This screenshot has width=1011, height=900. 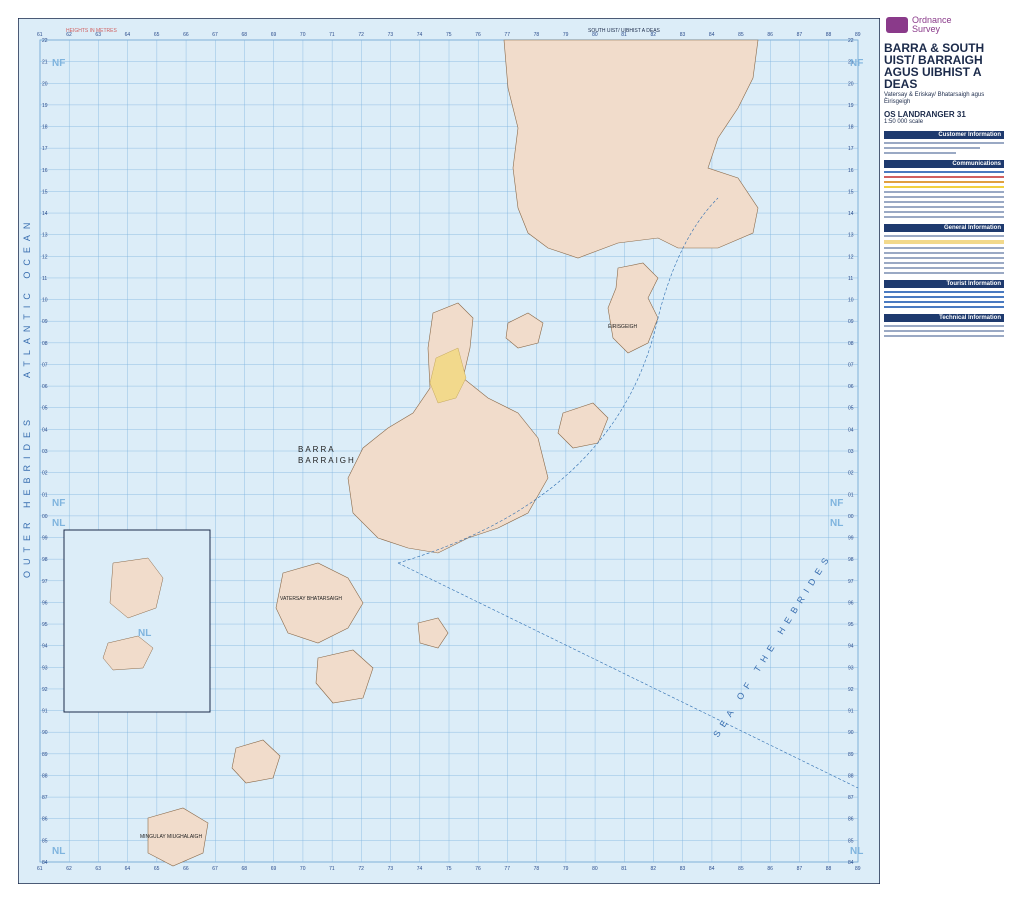 What do you see at coordinates (45, 668) in the screenshot?
I see `grid-number-northing: 93` at bounding box center [45, 668].